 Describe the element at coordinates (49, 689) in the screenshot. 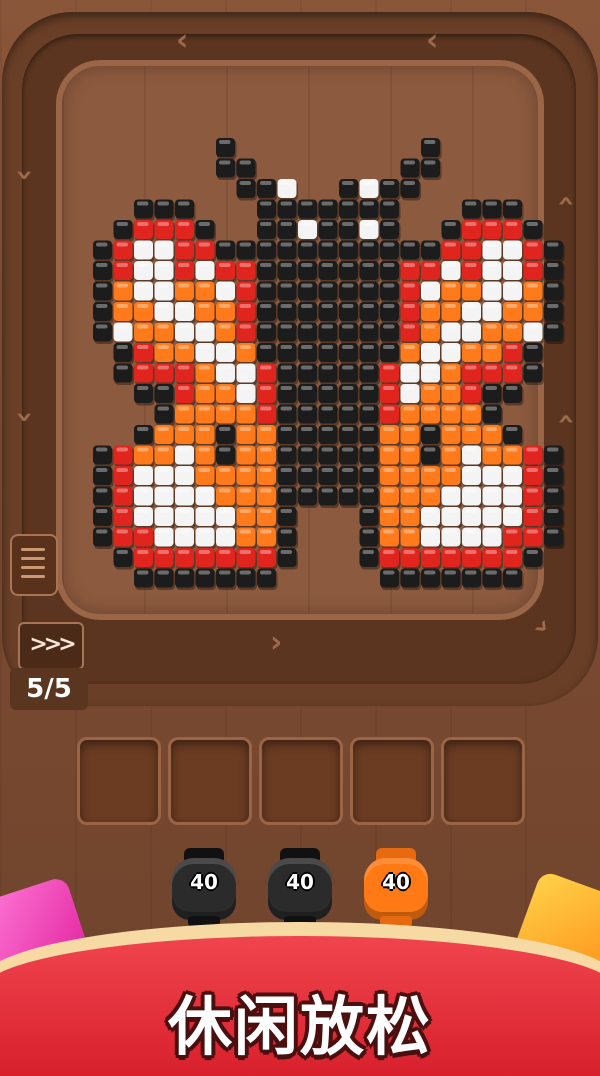

I see `progress-counter: 5/5` at that location.